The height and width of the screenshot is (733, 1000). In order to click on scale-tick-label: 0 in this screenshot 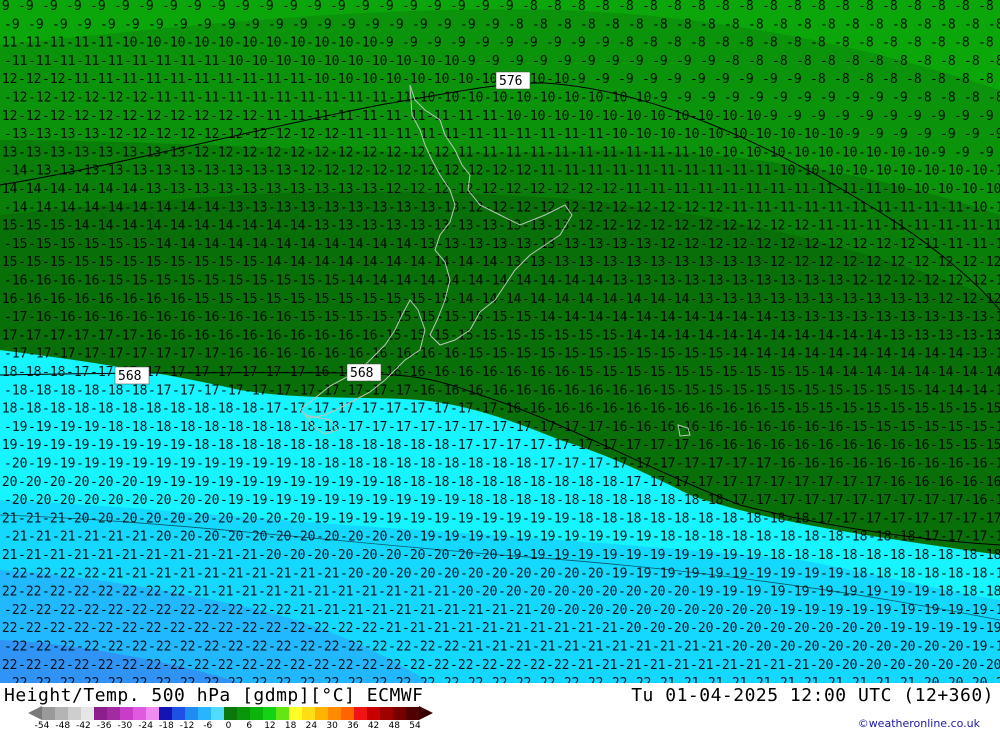, I will do `click(228, 726)`.